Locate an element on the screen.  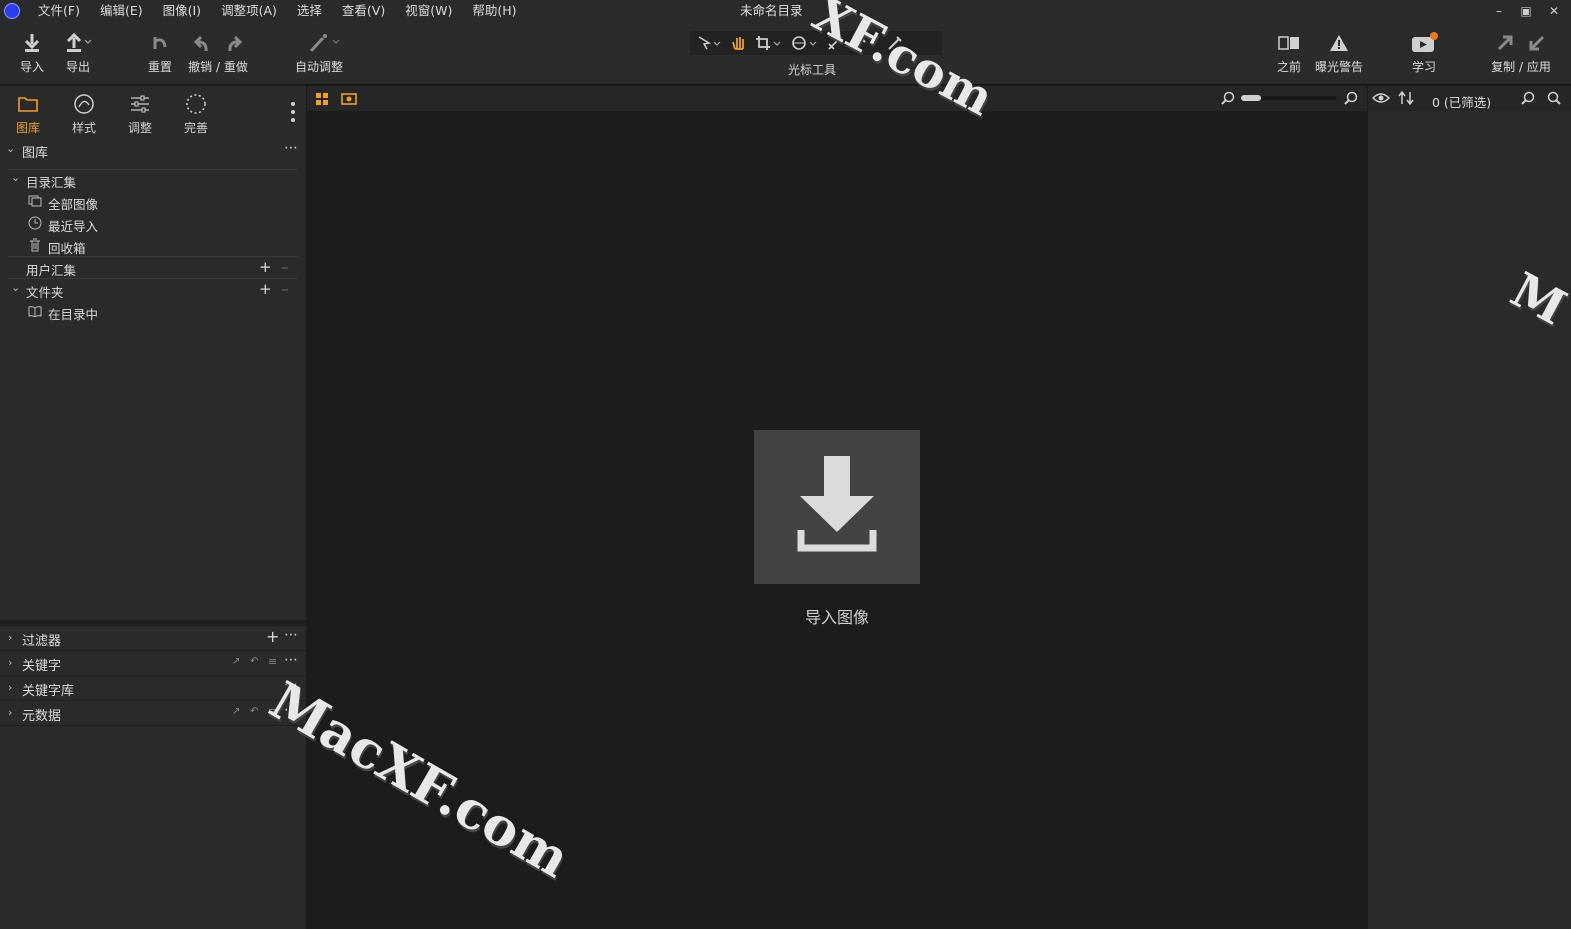
copy-arrow-icon is located at coordinates (1505, 43).